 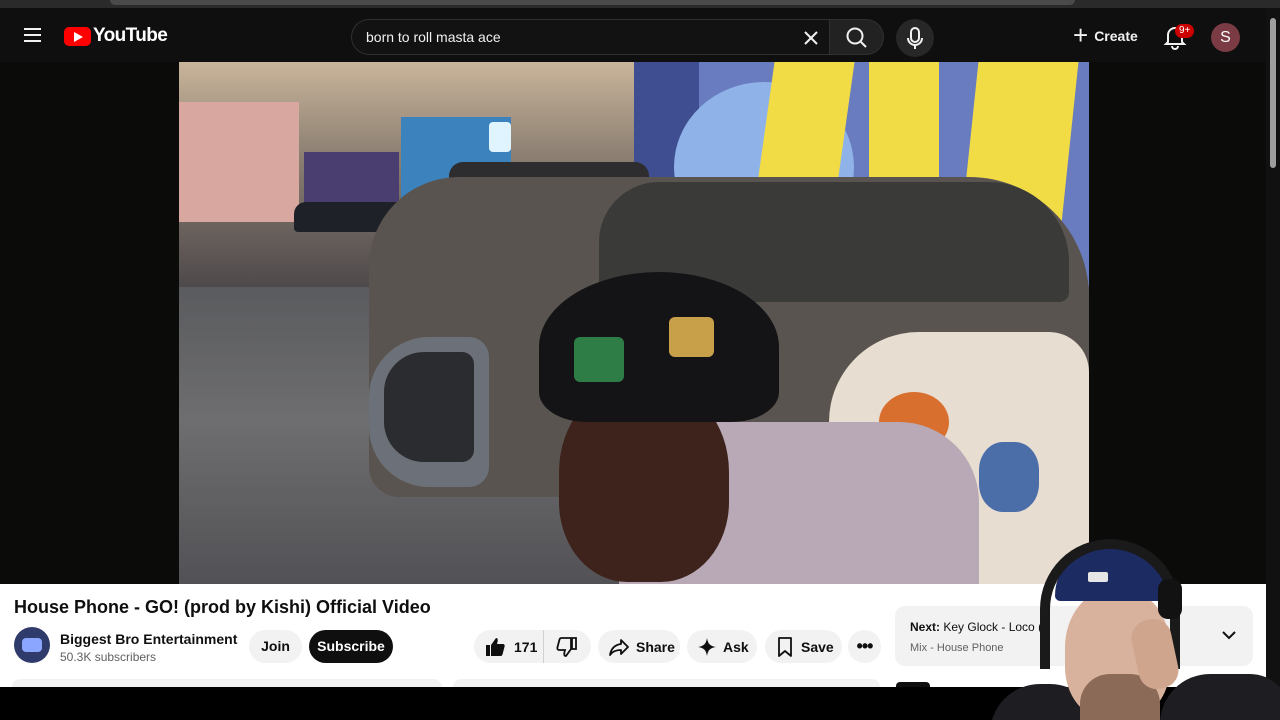 What do you see at coordinates (32, 35) in the screenshot?
I see `menu-icon` at bounding box center [32, 35].